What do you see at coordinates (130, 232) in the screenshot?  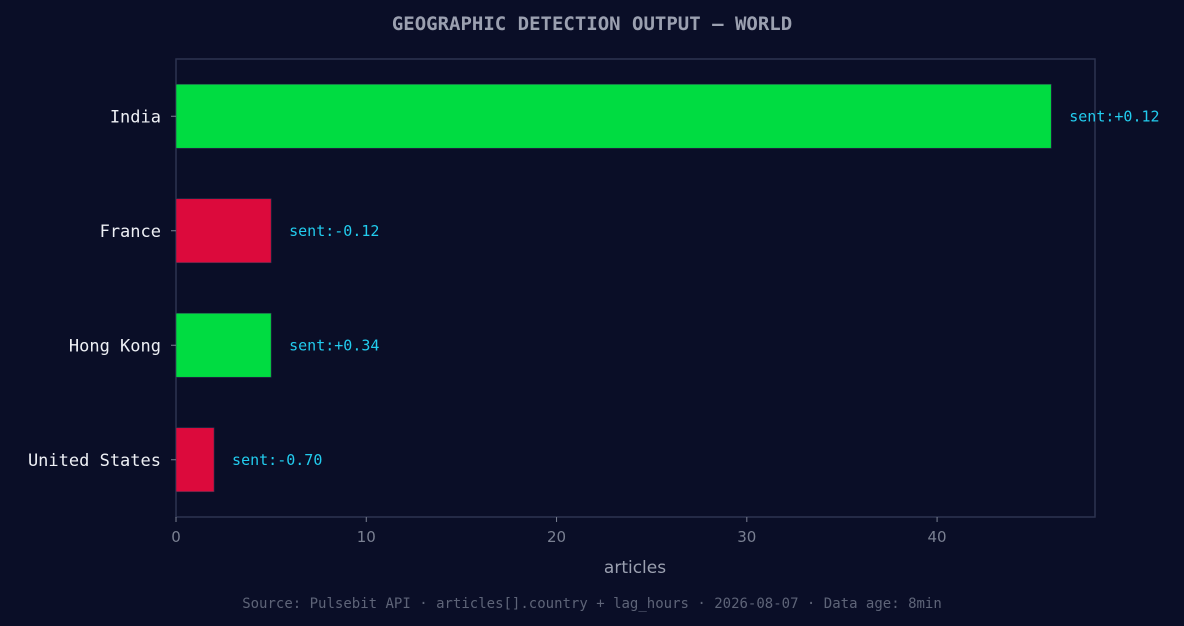 I see `category-label-france: France` at bounding box center [130, 232].